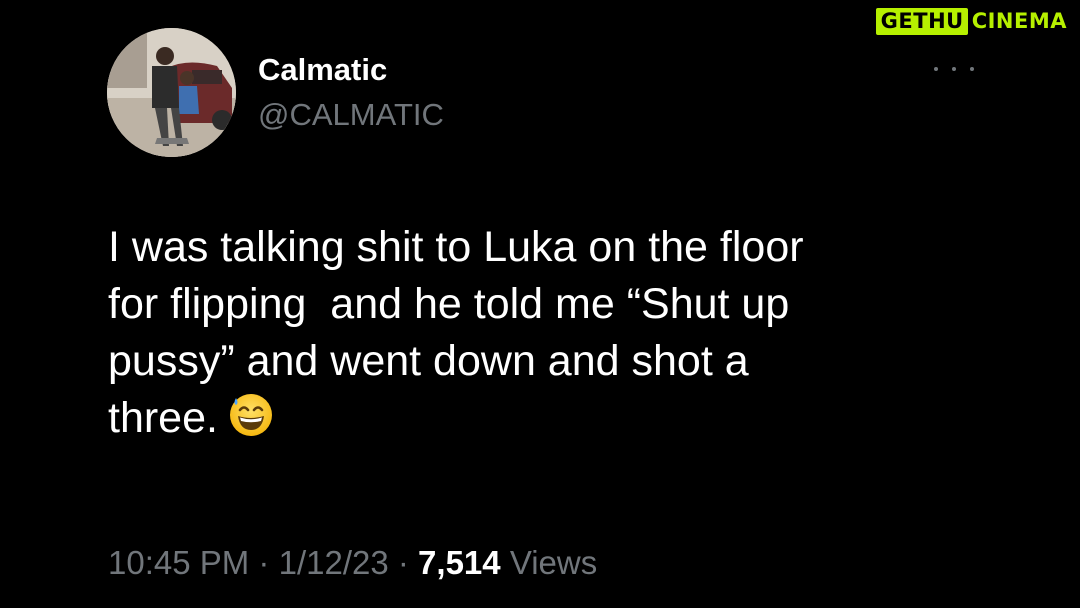 Image resolution: width=1080 pixels, height=608 pixels. What do you see at coordinates (449, 304) in the screenshot?
I see `tweet-text-line: for flipping and he told me “Shut up` at bounding box center [449, 304].